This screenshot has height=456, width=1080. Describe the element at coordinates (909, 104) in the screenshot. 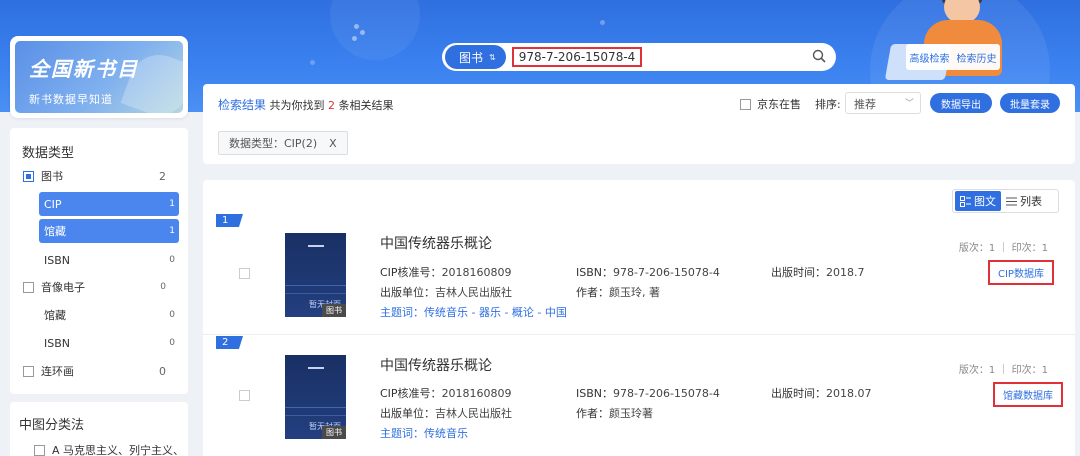

I see `chevron-down-icon: ﹀` at that location.